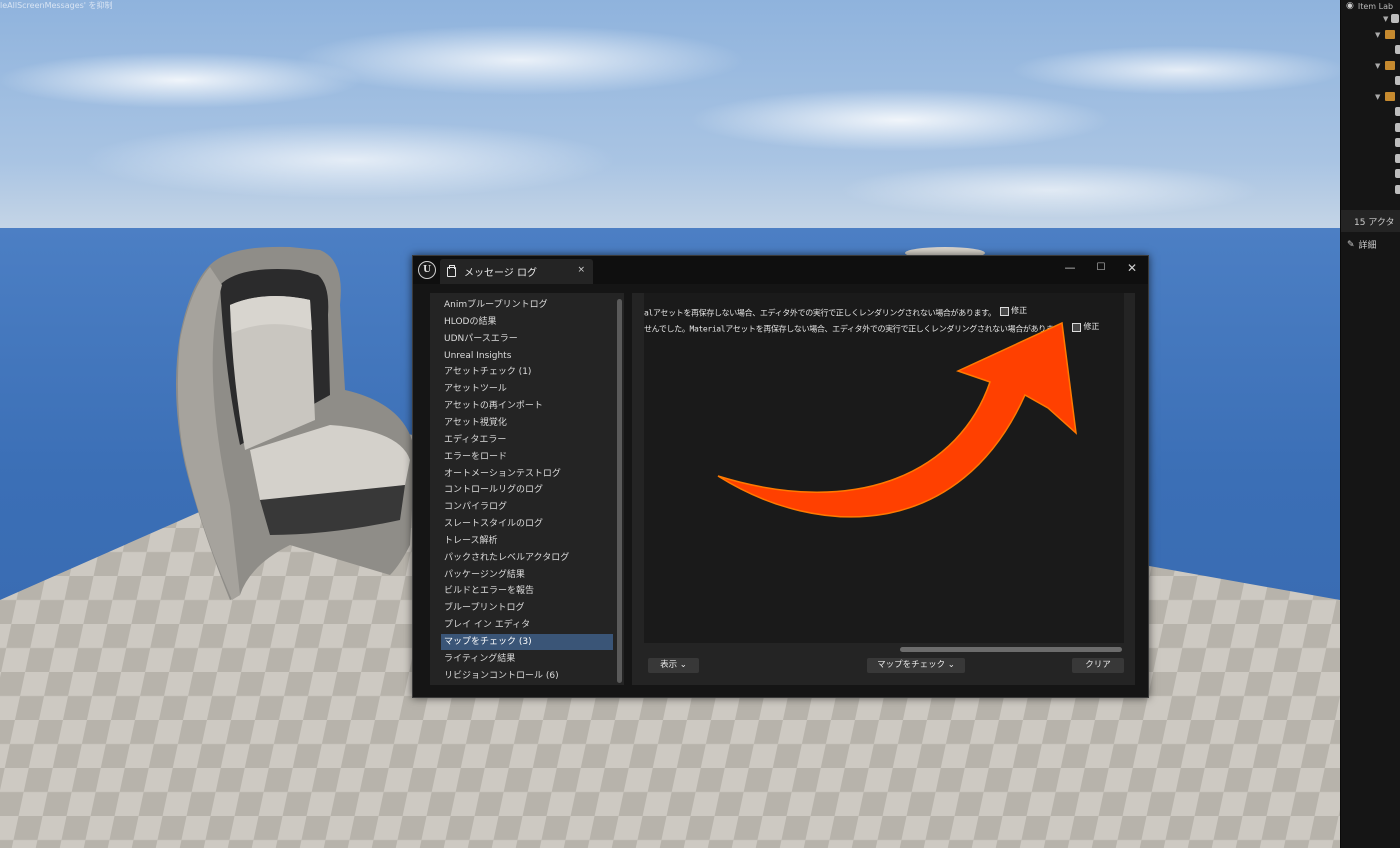 The image size is (1400, 848). I want to click on tab-close-button: ×, so click(581, 270).